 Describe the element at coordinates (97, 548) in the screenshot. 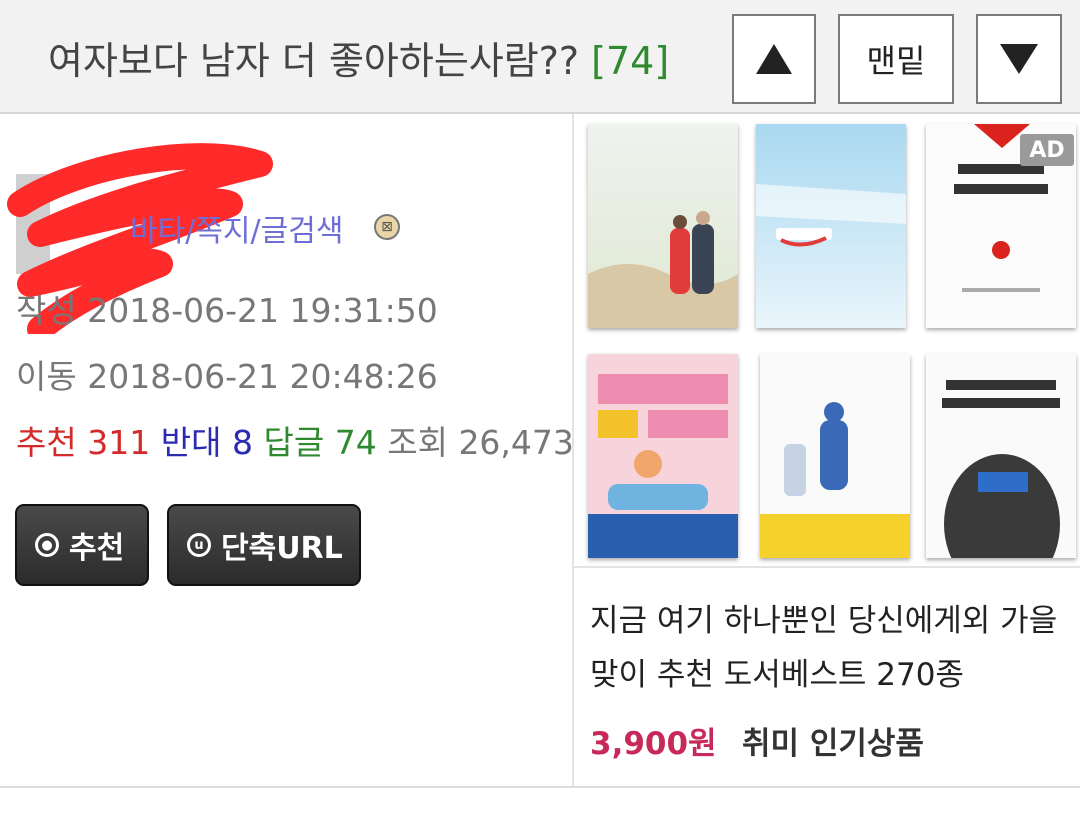

I see `recommend-button-label: 추천` at that location.